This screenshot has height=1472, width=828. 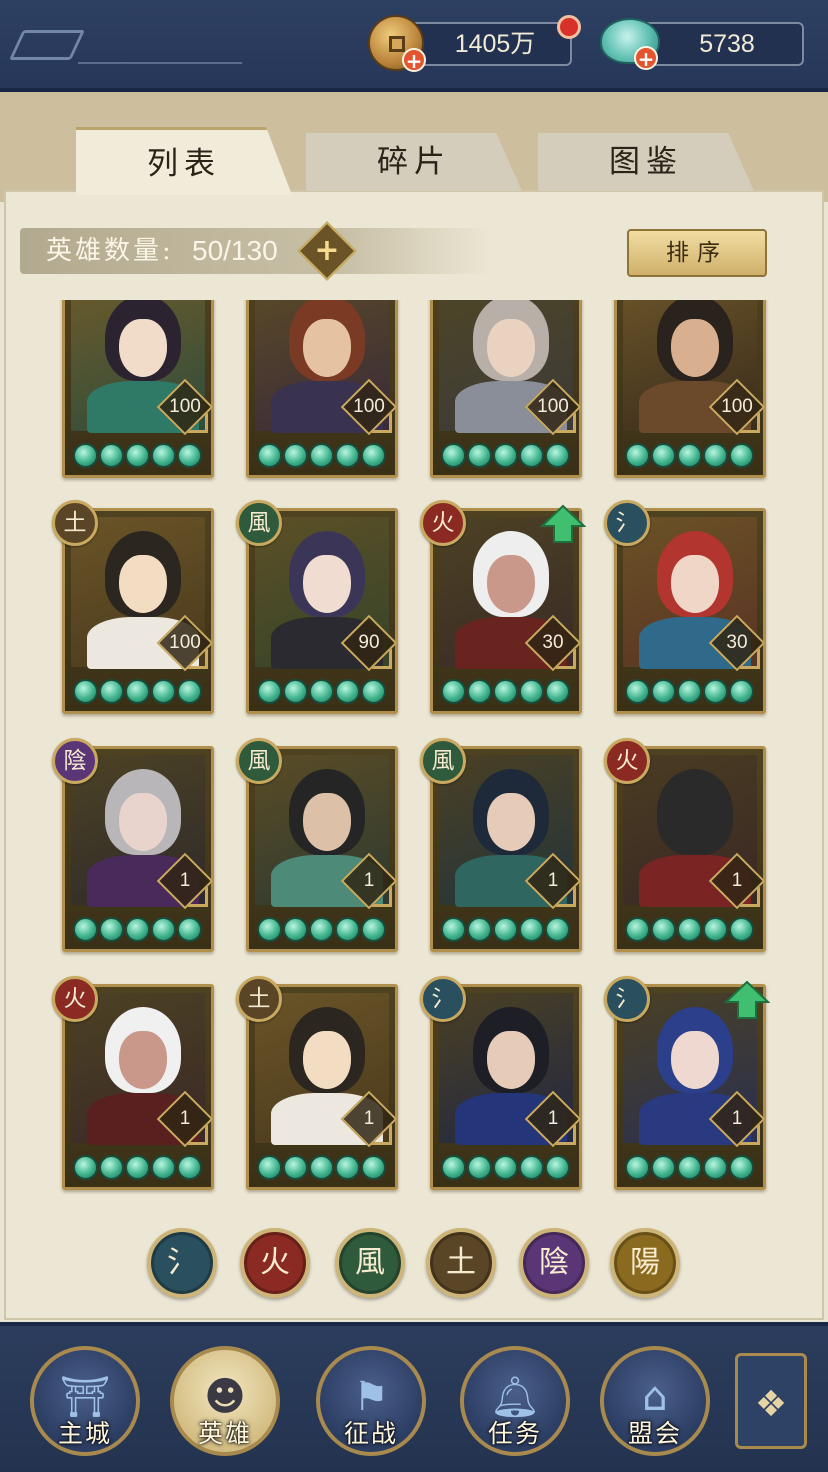 I want to click on logo-underline, so click(x=160, y=63).